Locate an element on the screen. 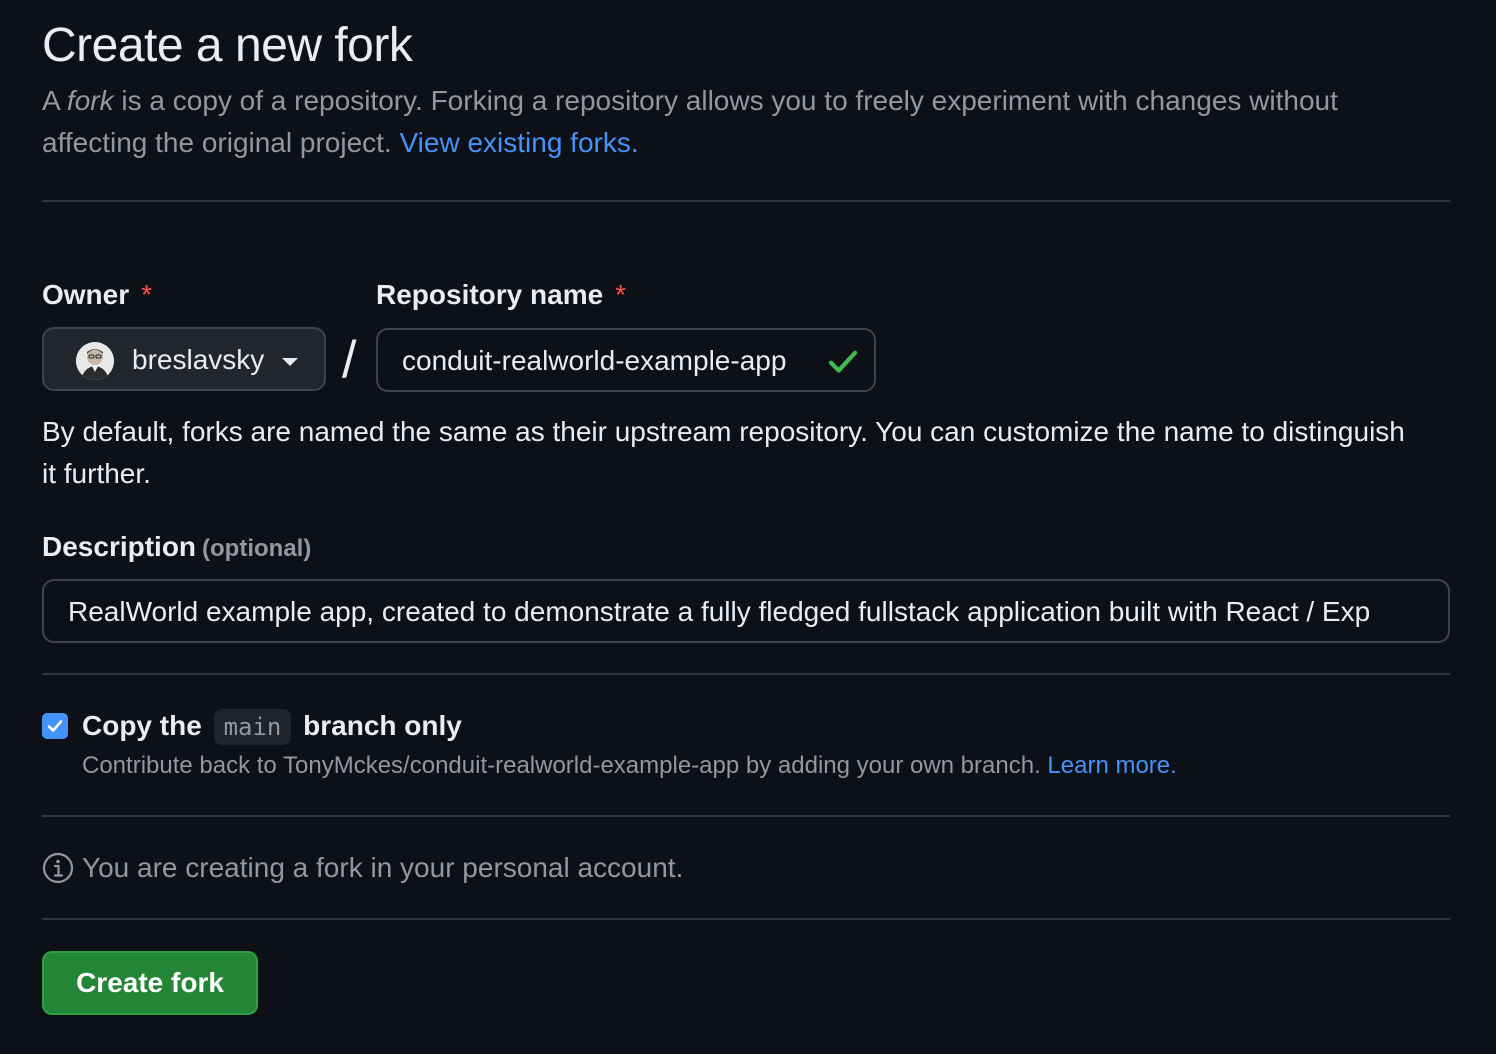 The height and width of the screenshot is (1054, 1496). copy-label-suffix: branch only is located at coordinates (382, 725).